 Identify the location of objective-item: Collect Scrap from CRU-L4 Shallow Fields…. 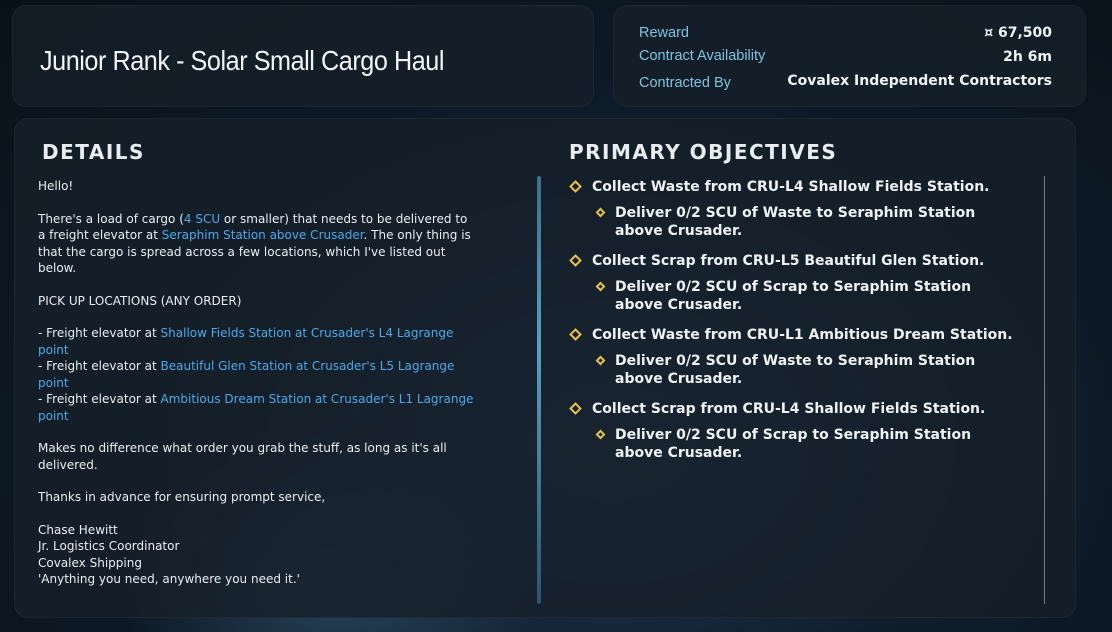
(799, 431).